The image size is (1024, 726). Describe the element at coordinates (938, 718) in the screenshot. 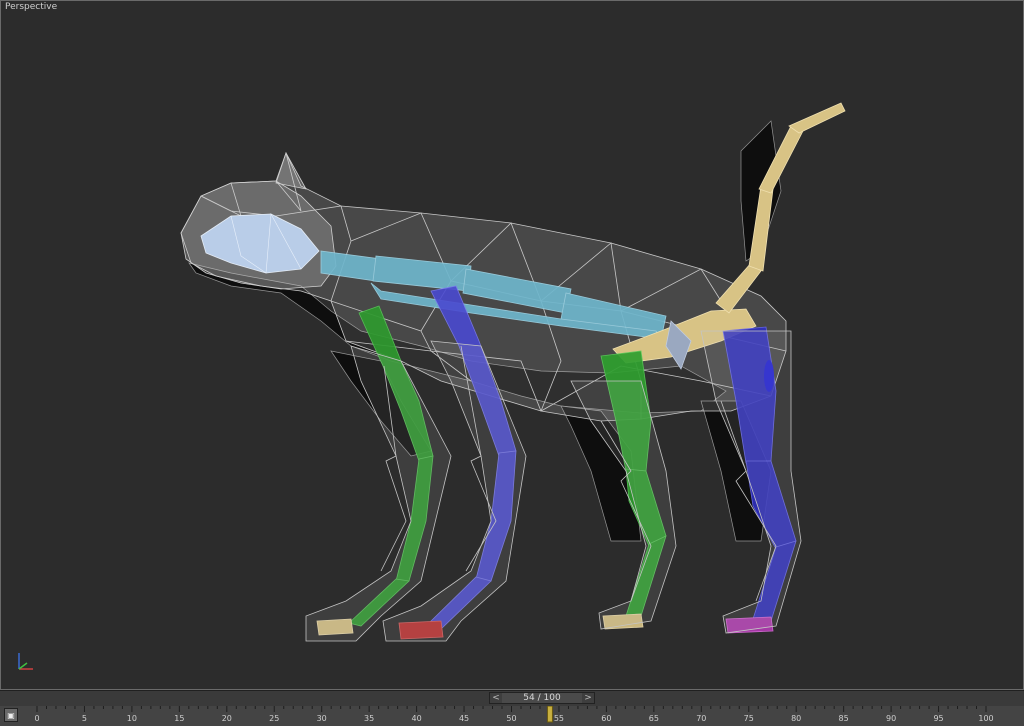

I see `tick-label: 95` at that location.